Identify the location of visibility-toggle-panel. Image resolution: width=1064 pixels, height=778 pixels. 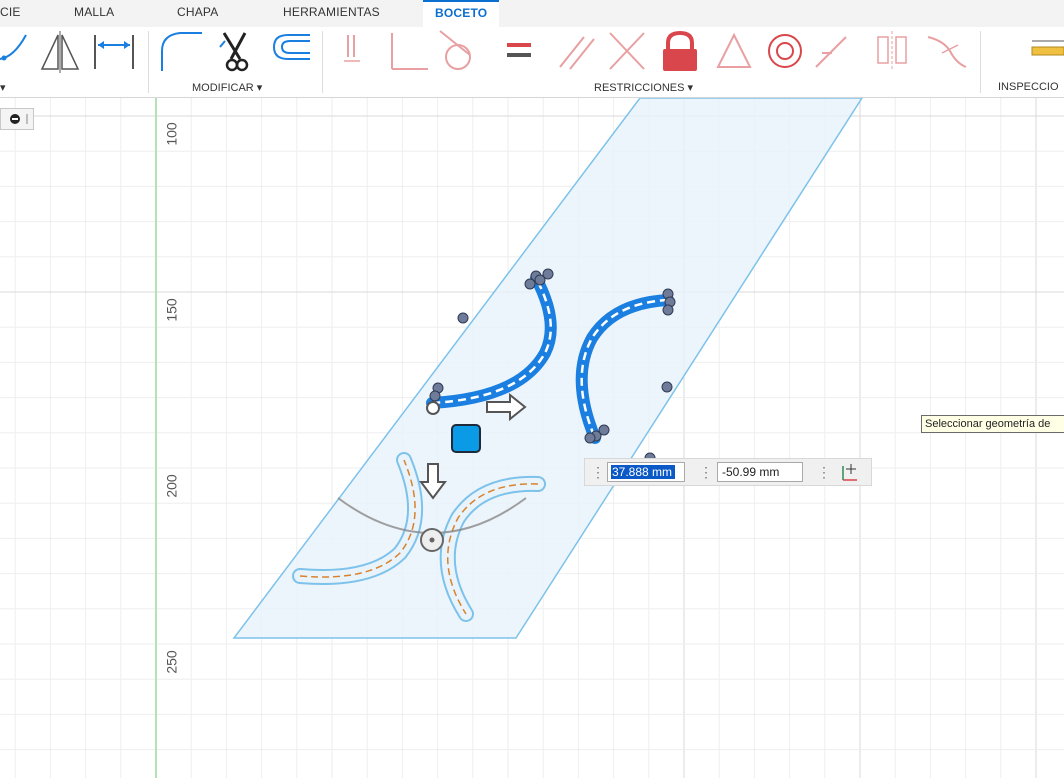
(17, 119).